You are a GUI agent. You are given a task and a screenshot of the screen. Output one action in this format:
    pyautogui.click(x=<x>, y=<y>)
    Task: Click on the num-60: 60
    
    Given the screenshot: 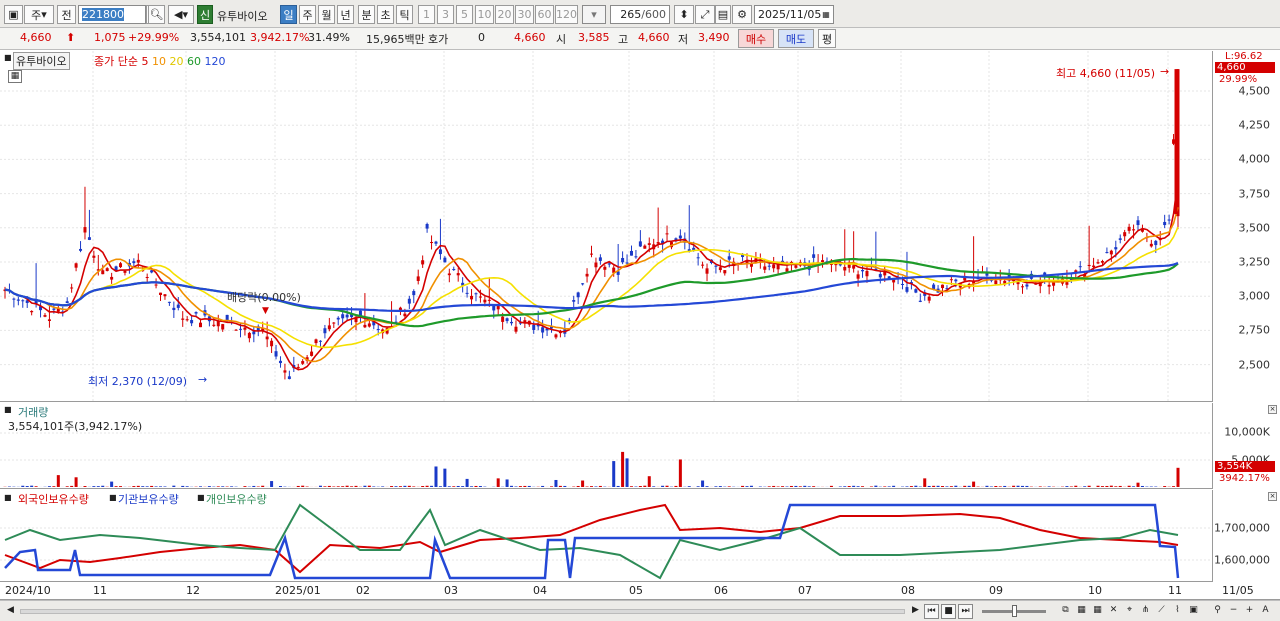 What is the action you would take?
    pyautogui.click(x=544, y=14)
    